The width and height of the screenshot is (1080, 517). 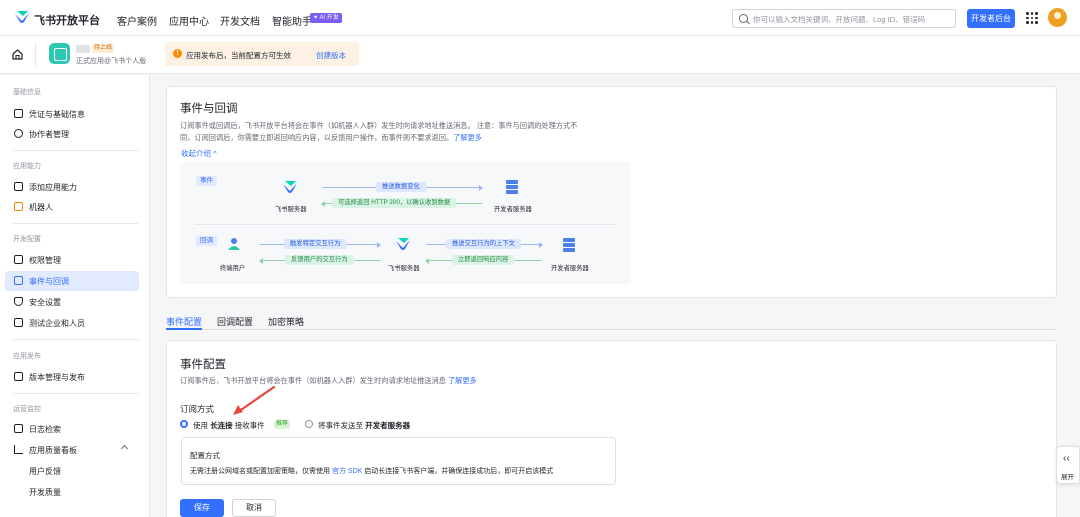 What do you see at coordinates (72, 450) in the screenshot?
I see `sidebar-item-quality: 应用质量看板` at bounding box center [72, 450].